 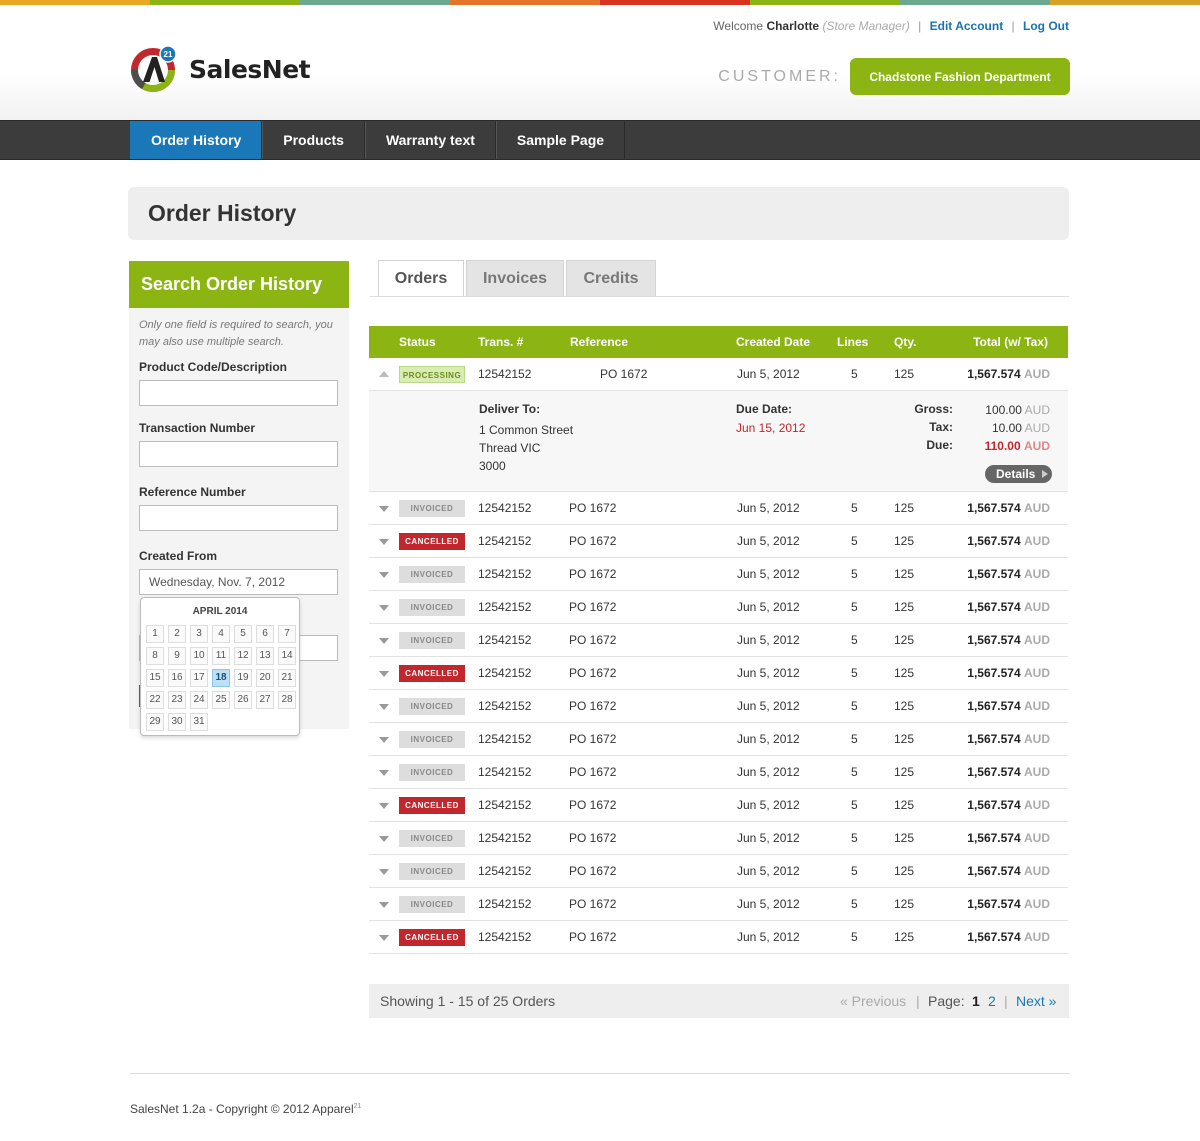 What do you see at coordinates (976, 1001) in the screenshot?
I see `page-1-link: 1` at bounding box center [976, 1001].